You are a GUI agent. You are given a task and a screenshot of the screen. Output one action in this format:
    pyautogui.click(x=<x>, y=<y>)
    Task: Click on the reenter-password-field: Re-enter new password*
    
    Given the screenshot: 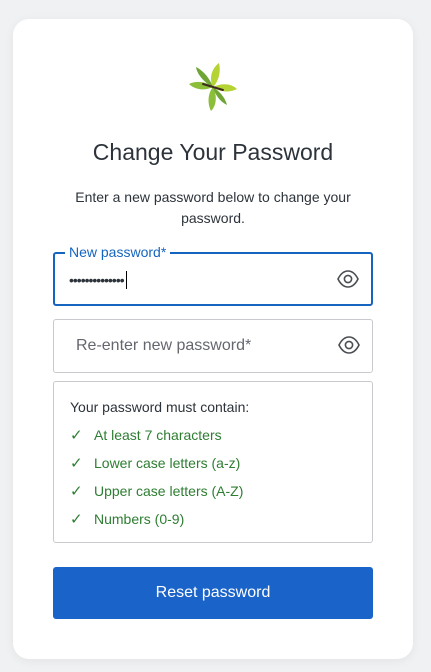 What is the action you would take?
    pyautogui.click(x=213, y=346)
    